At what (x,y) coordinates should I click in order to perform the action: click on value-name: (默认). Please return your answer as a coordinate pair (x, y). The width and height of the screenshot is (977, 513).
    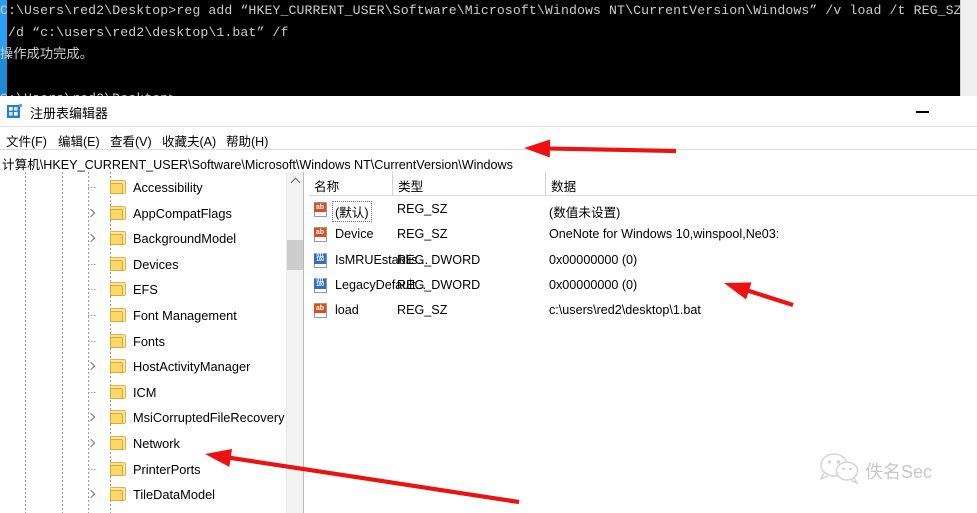
    Looking at the image, I should click on (352, 211).